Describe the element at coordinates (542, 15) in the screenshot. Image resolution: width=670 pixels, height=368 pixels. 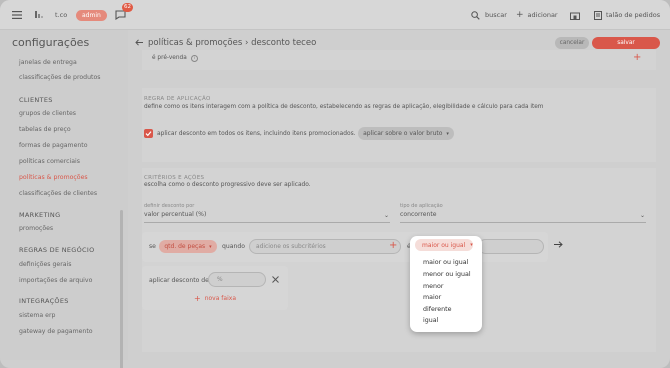
I see `add-label: adicionar` at that location.